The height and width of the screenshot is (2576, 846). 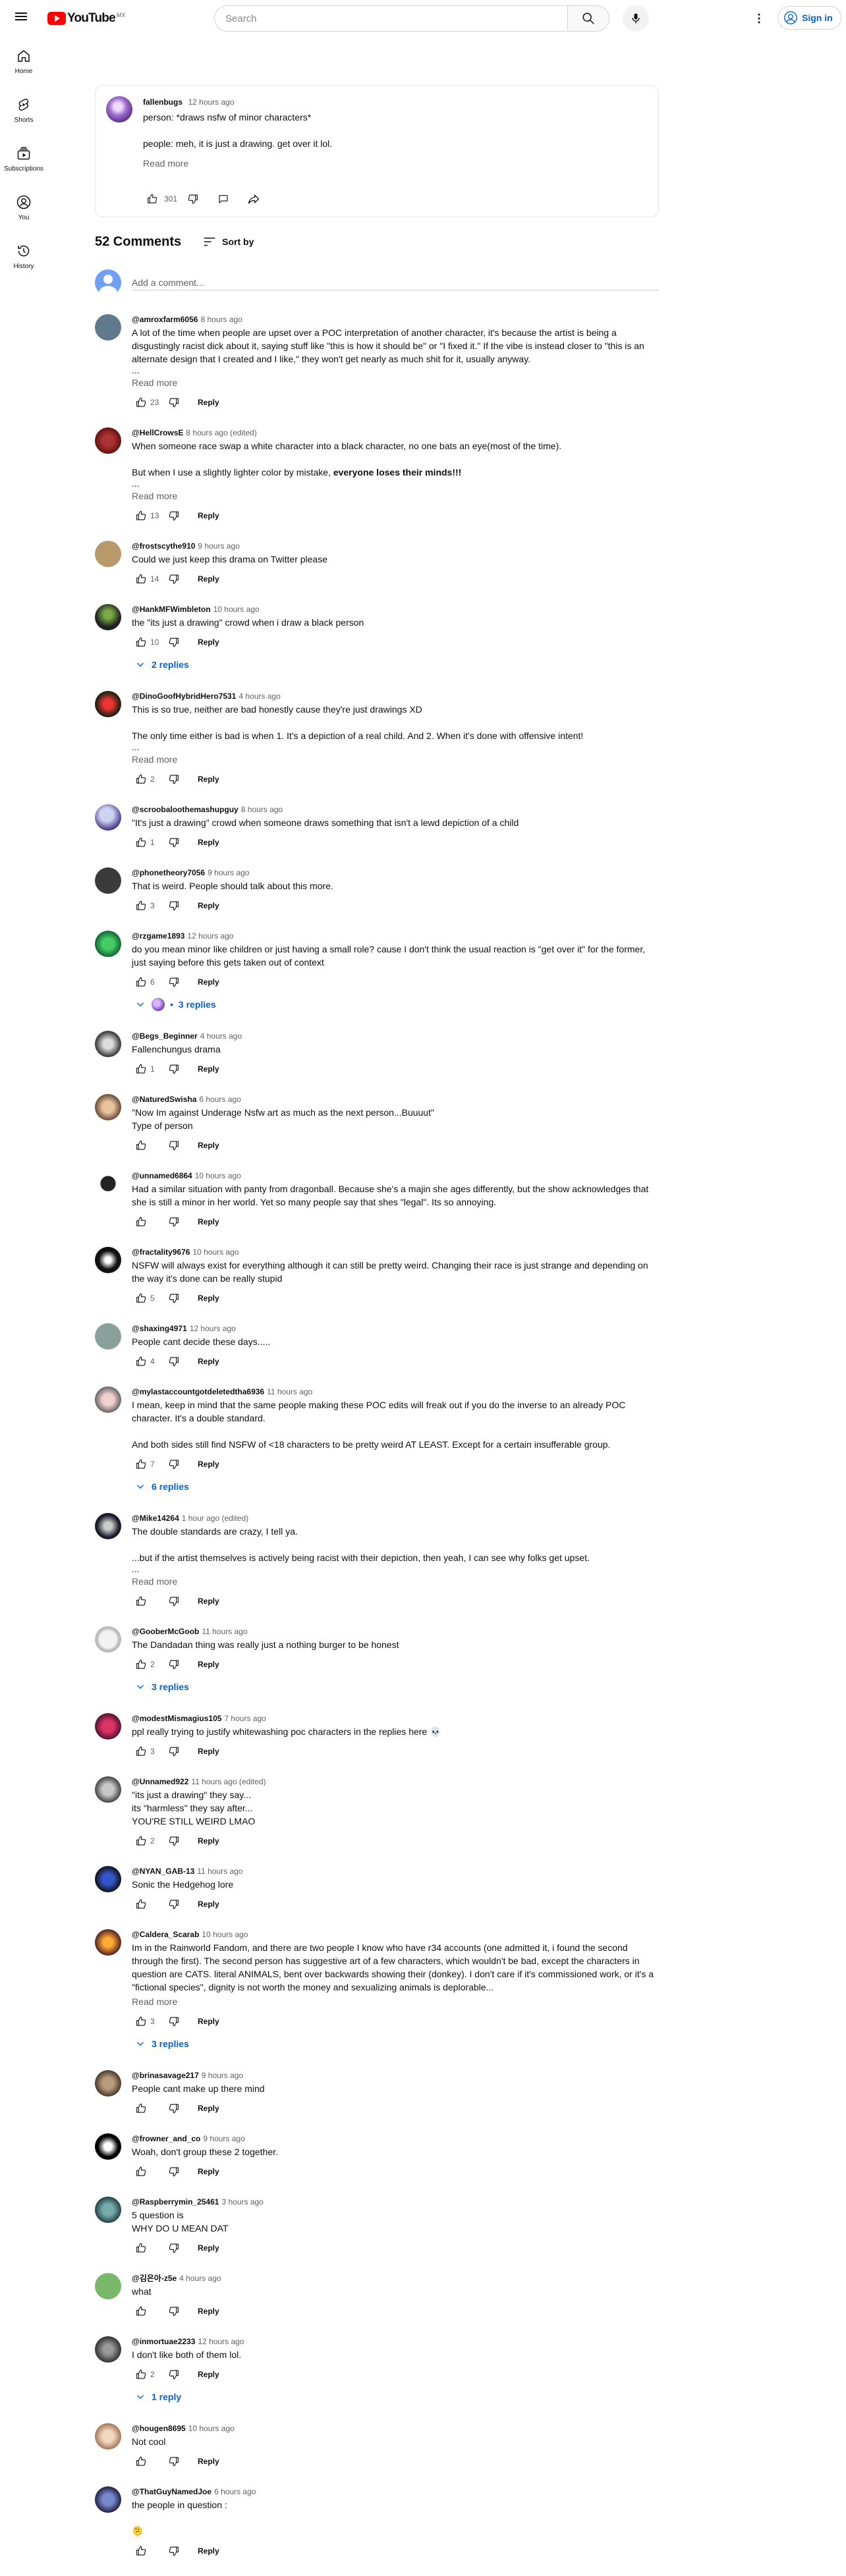 What do you see at coordinates (242, 2201) in the screenshot?
I see `comment-time: 3 hours ago` at bounding box center [242, 2201].